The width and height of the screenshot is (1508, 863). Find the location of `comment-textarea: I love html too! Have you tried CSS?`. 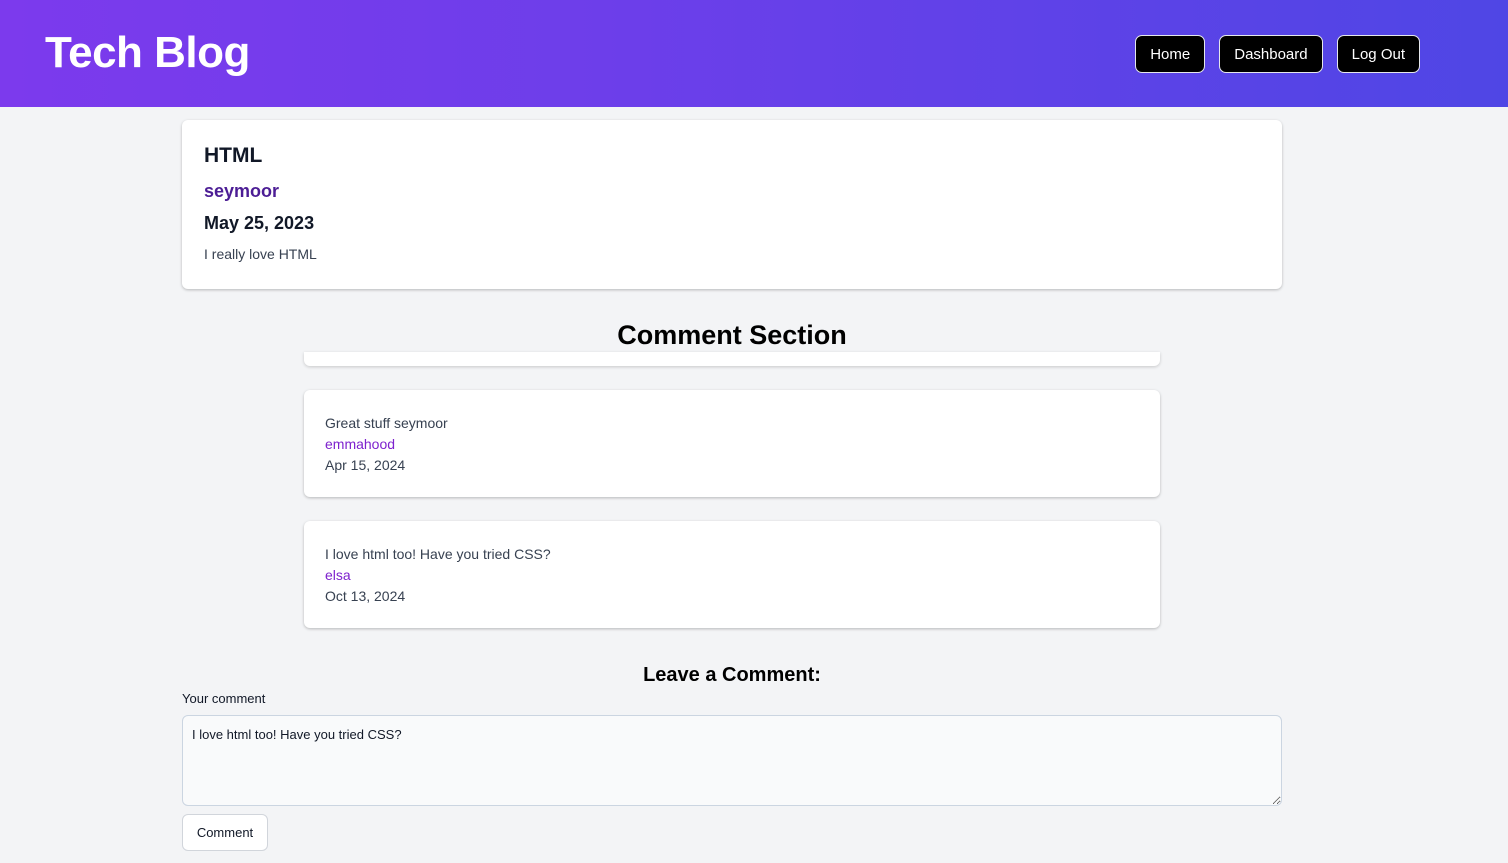

comment-textarea: I love html too! Have you tried CSS? is located at coordinates (732, 760).